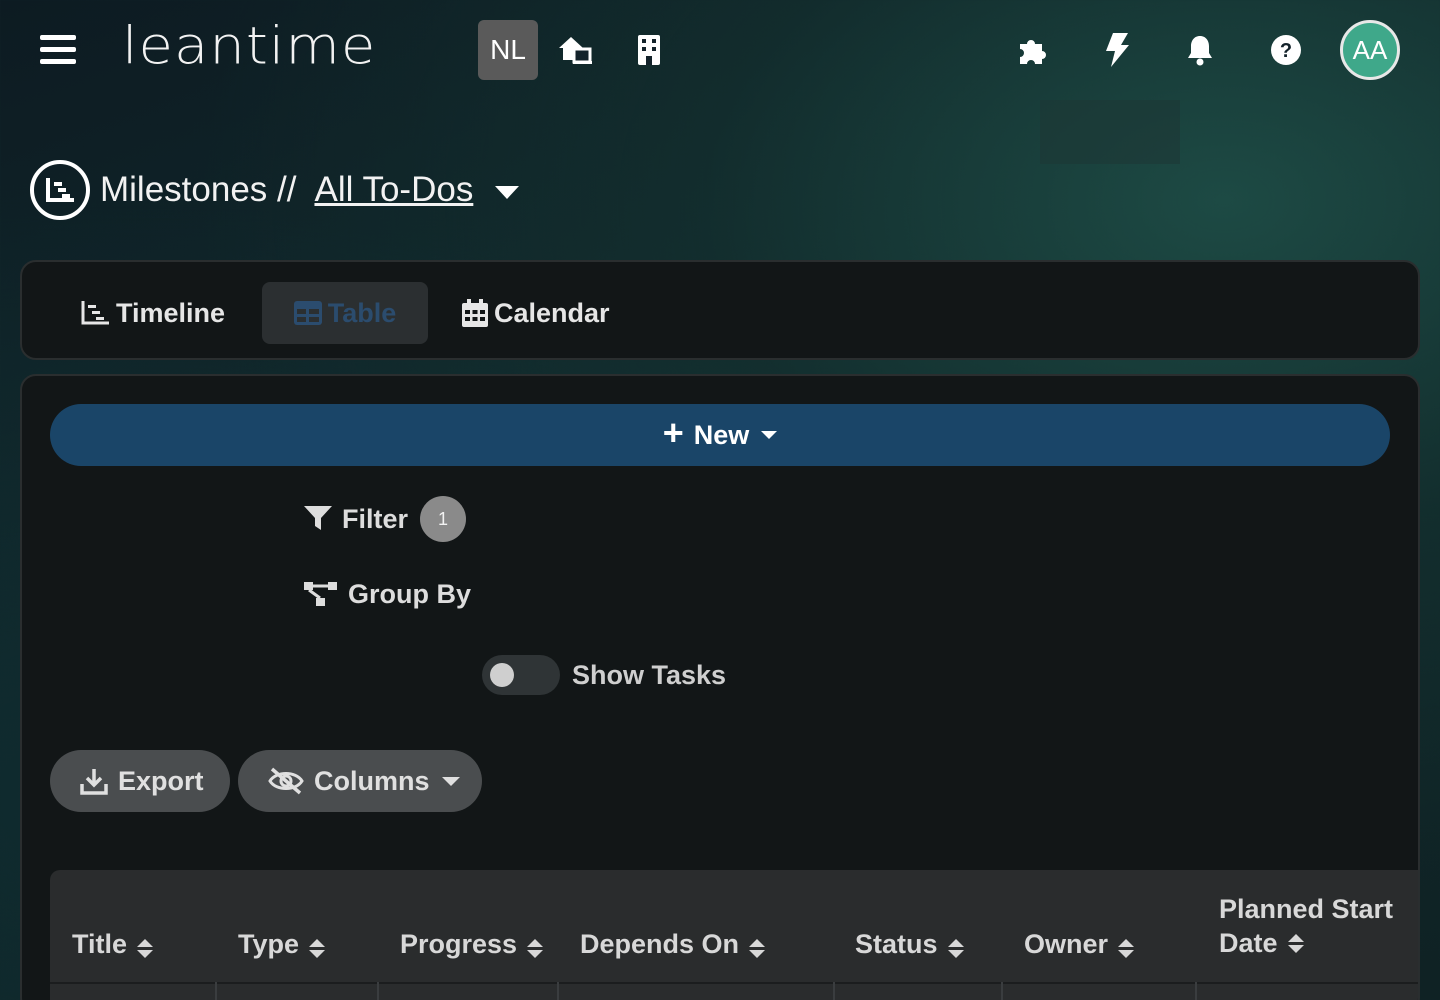 Image resolution: width=1440 pixels, height=1000 pixels. What do you see at coordinates (896, 944) in the screenshot?
I see `column-label: Status` at bounding box center [896, 944].